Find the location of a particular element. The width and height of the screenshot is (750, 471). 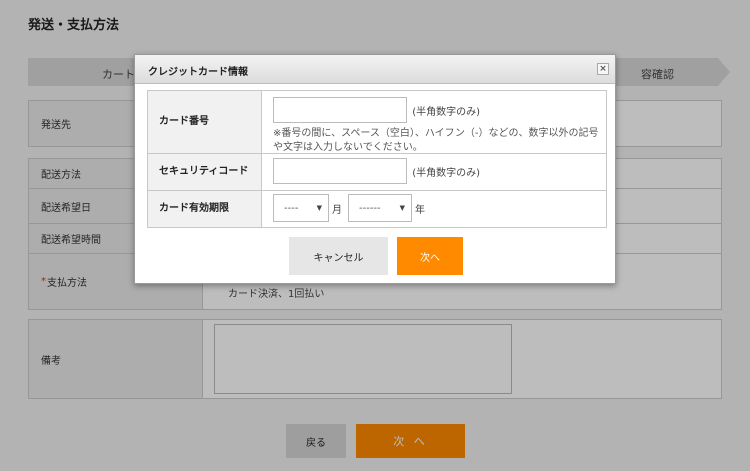

close-icon: × is located at coordinates (603, 69).